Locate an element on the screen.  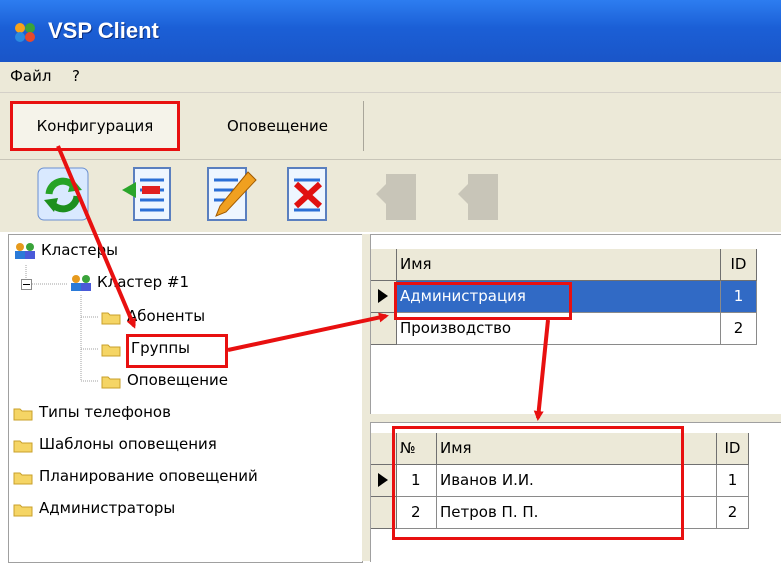
tree-item-administrators: Администраторы is located at coordinates (107, 508).